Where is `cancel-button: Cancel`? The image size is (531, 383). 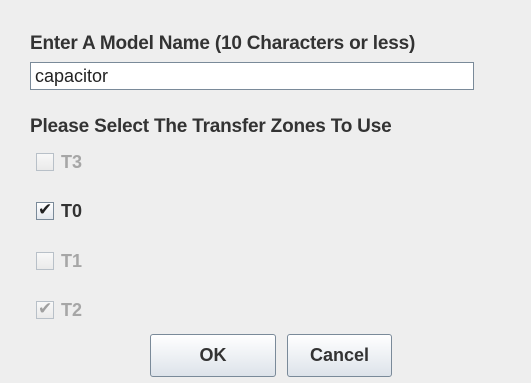
cancel-button: Cancel is located at coordinates (339, 355).